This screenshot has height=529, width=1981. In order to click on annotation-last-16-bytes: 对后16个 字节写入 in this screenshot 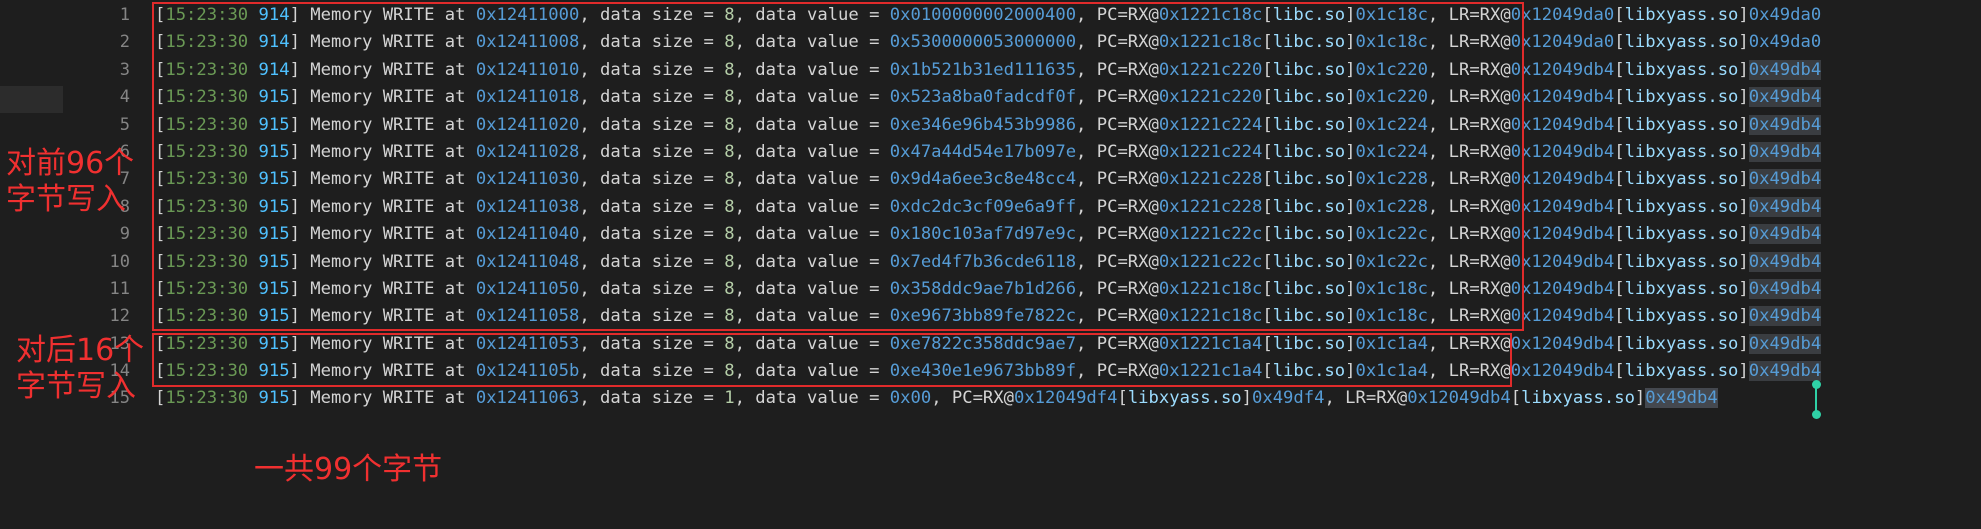, I will do `click(80, 368)`.